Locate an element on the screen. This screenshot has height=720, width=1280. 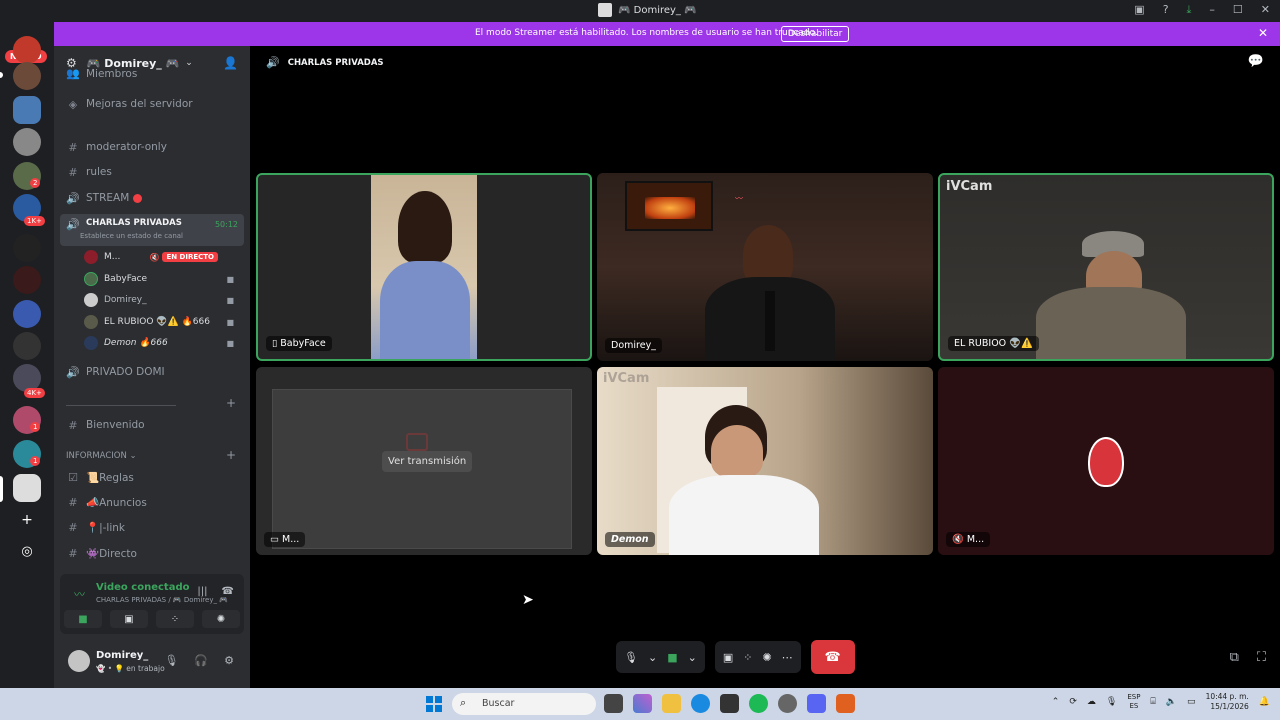
taskbar-search: ⌕ Buscar is located at coordinates (524, 704).